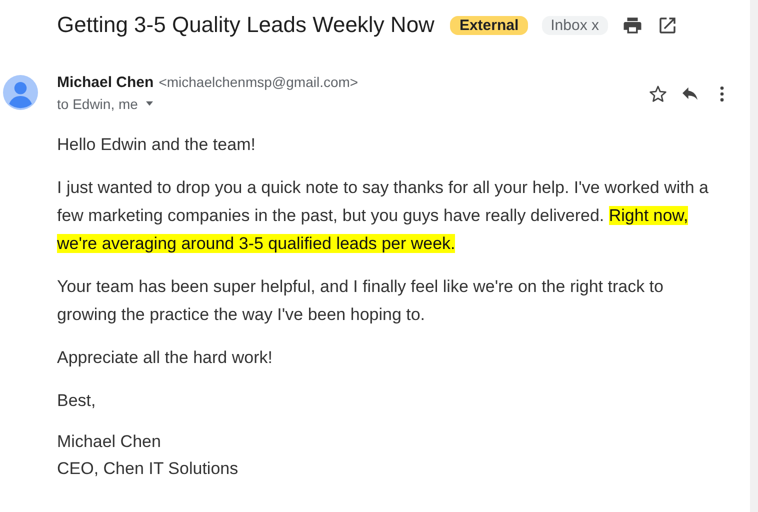  What do you see at coordinates (97, 104) in the screenshot?
I see `recipients: to Edwin, me` at bounding box center [97, 104].